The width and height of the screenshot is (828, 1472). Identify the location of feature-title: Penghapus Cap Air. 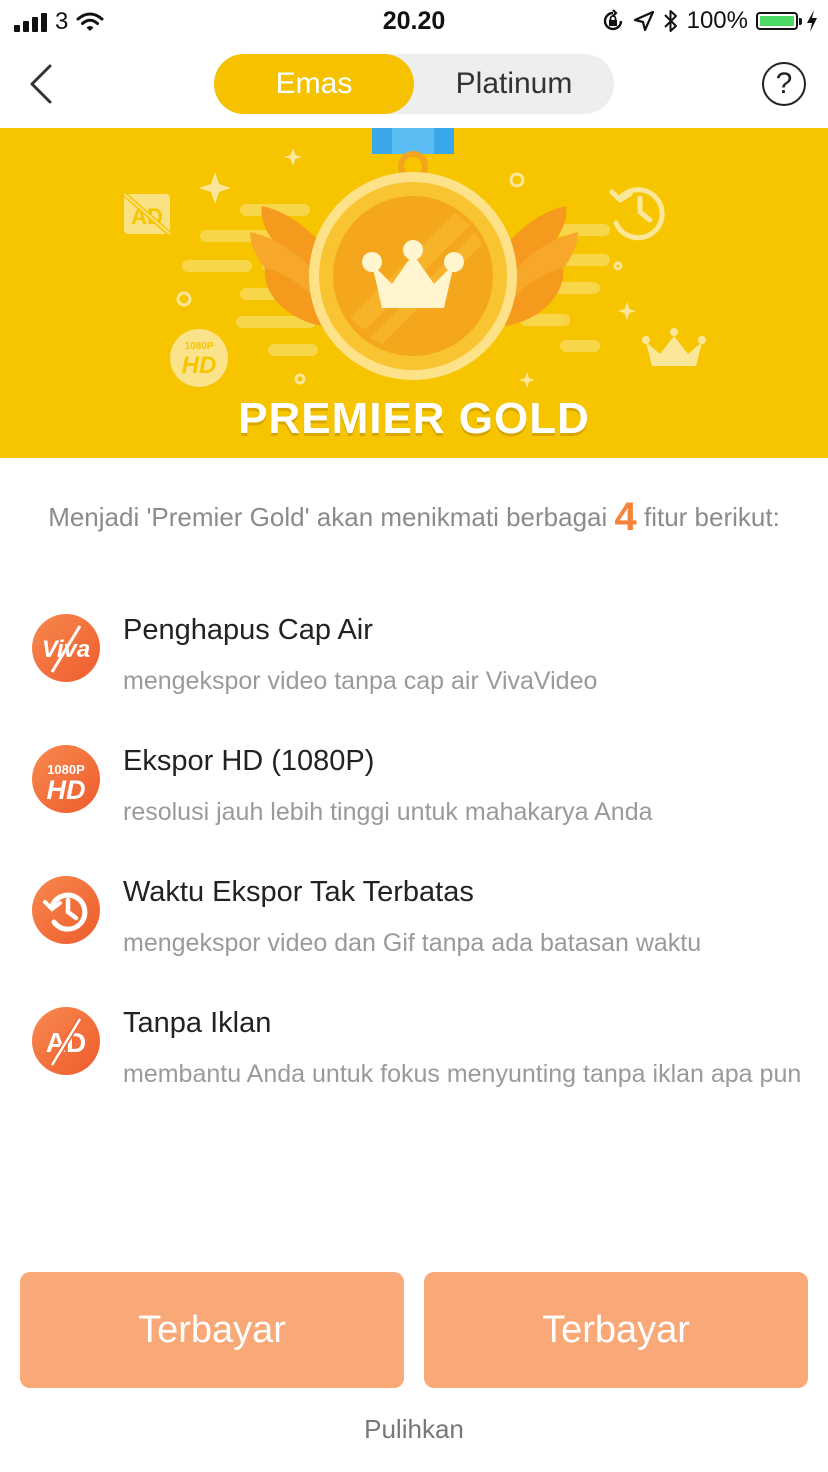
(248, 630).